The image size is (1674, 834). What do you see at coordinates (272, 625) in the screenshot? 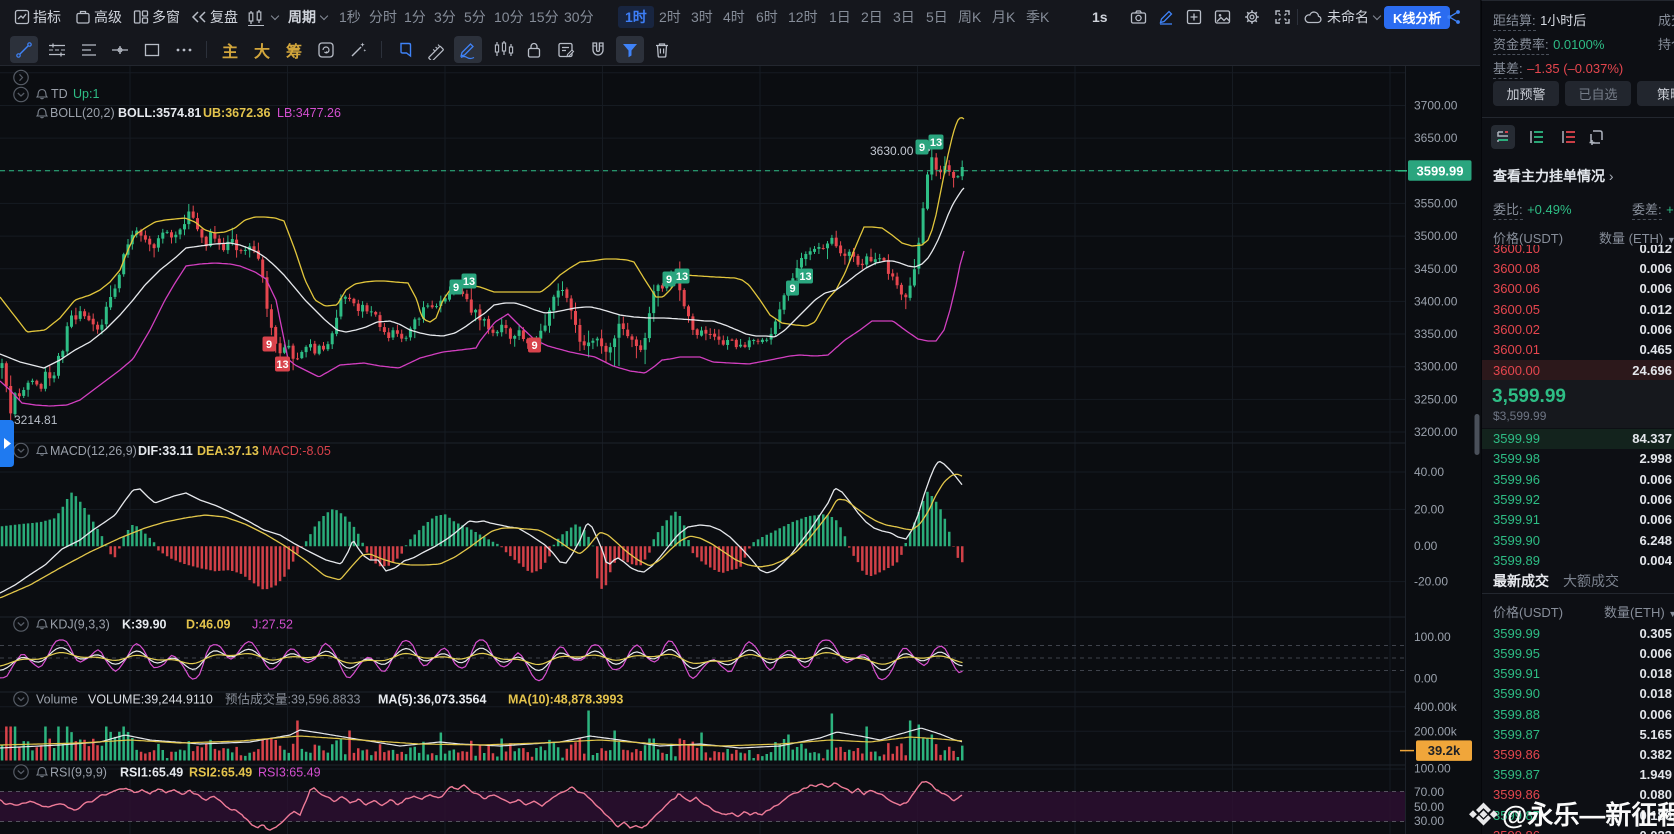
I see `svg-text: J:27.52` at bounding box center [272, 625].